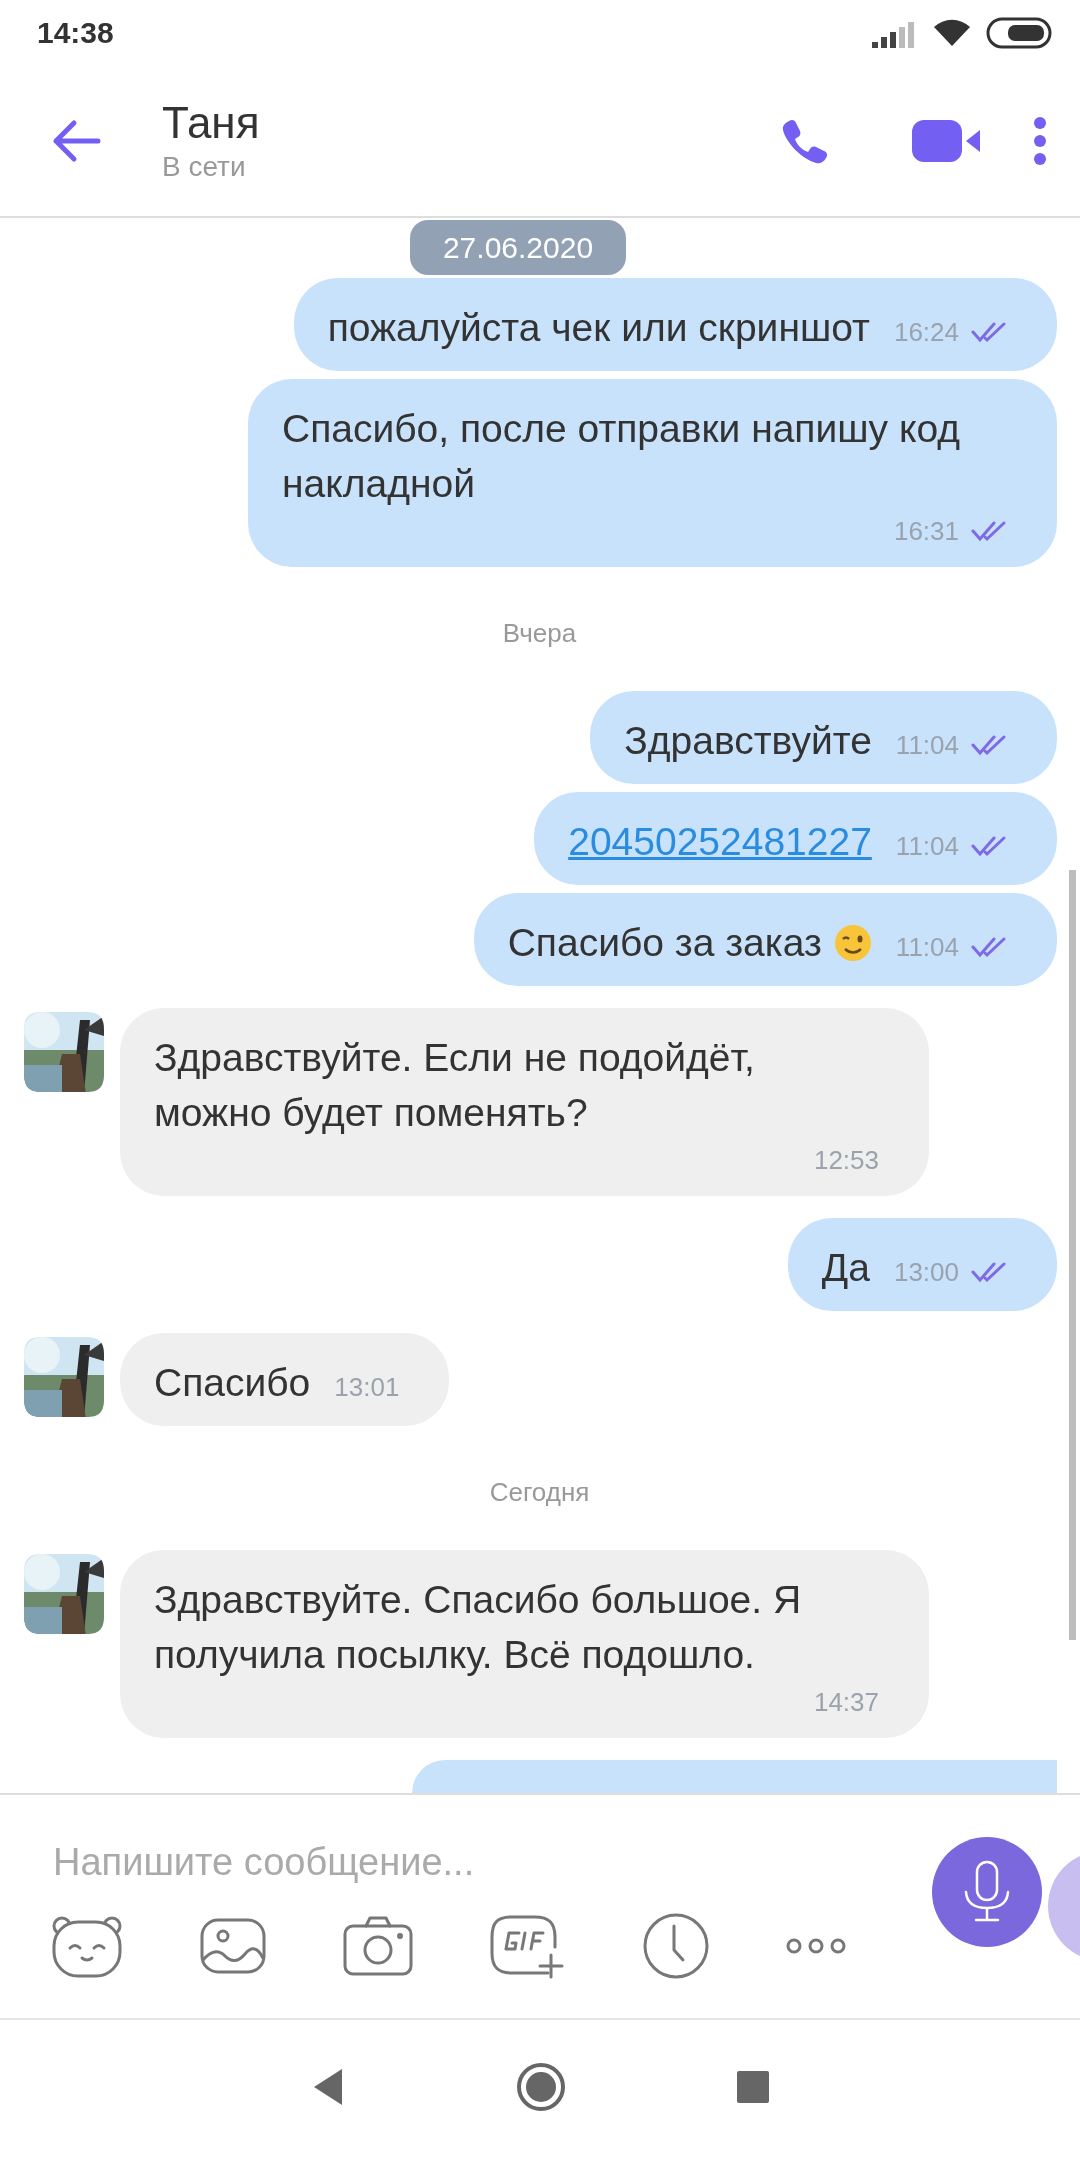 The image size is (1080, 2160). What do you see at coordinates (952, 32) in the screenshot?
I see `wifi-icon` at bounding box center [952, 32].